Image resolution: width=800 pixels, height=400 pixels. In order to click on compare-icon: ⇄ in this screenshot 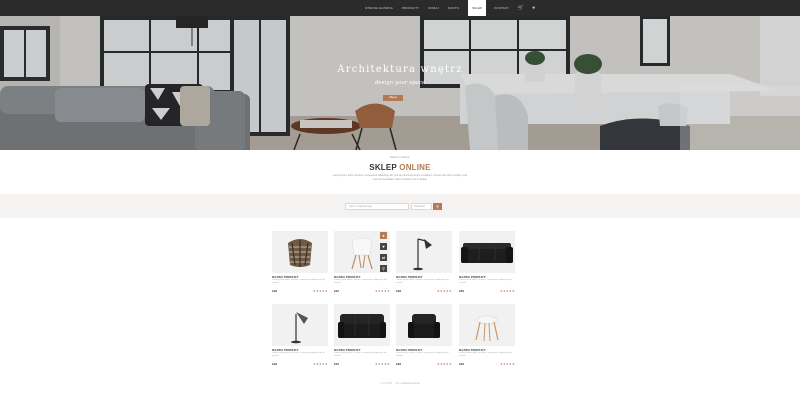, I will do `click(383, 257)`.